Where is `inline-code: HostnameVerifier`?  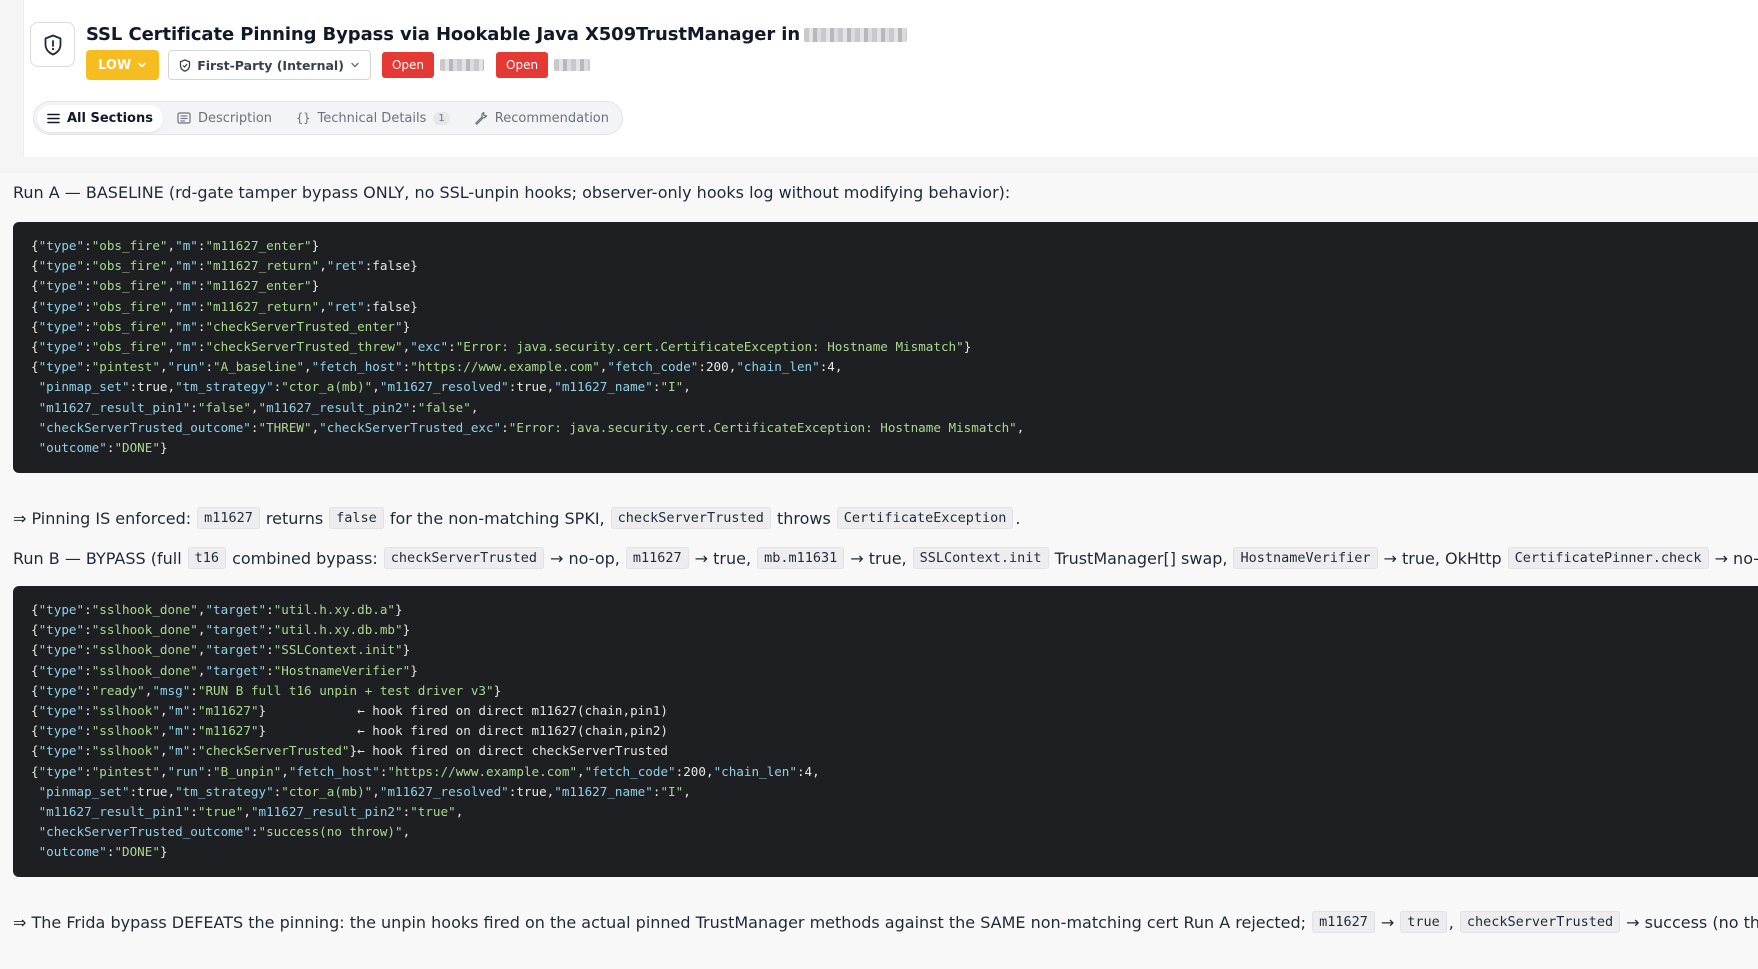 inline-code: HostnameVerifier is located at coordinates (1305, 558).